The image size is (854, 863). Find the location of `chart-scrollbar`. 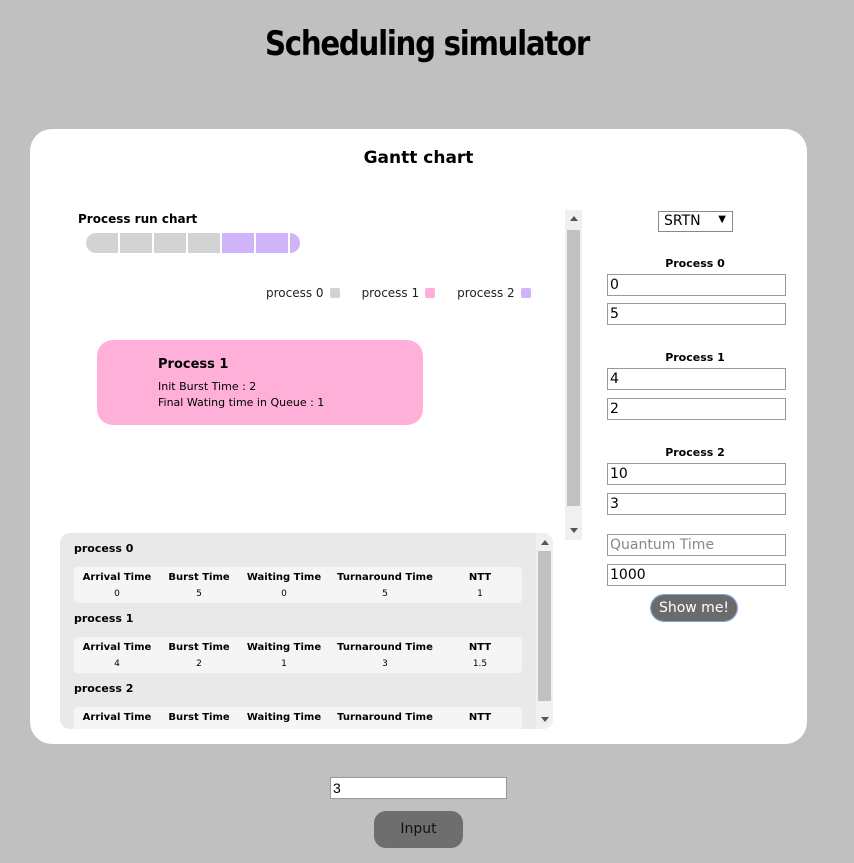

chart-scrollbar is located at coordinates (573, 375).